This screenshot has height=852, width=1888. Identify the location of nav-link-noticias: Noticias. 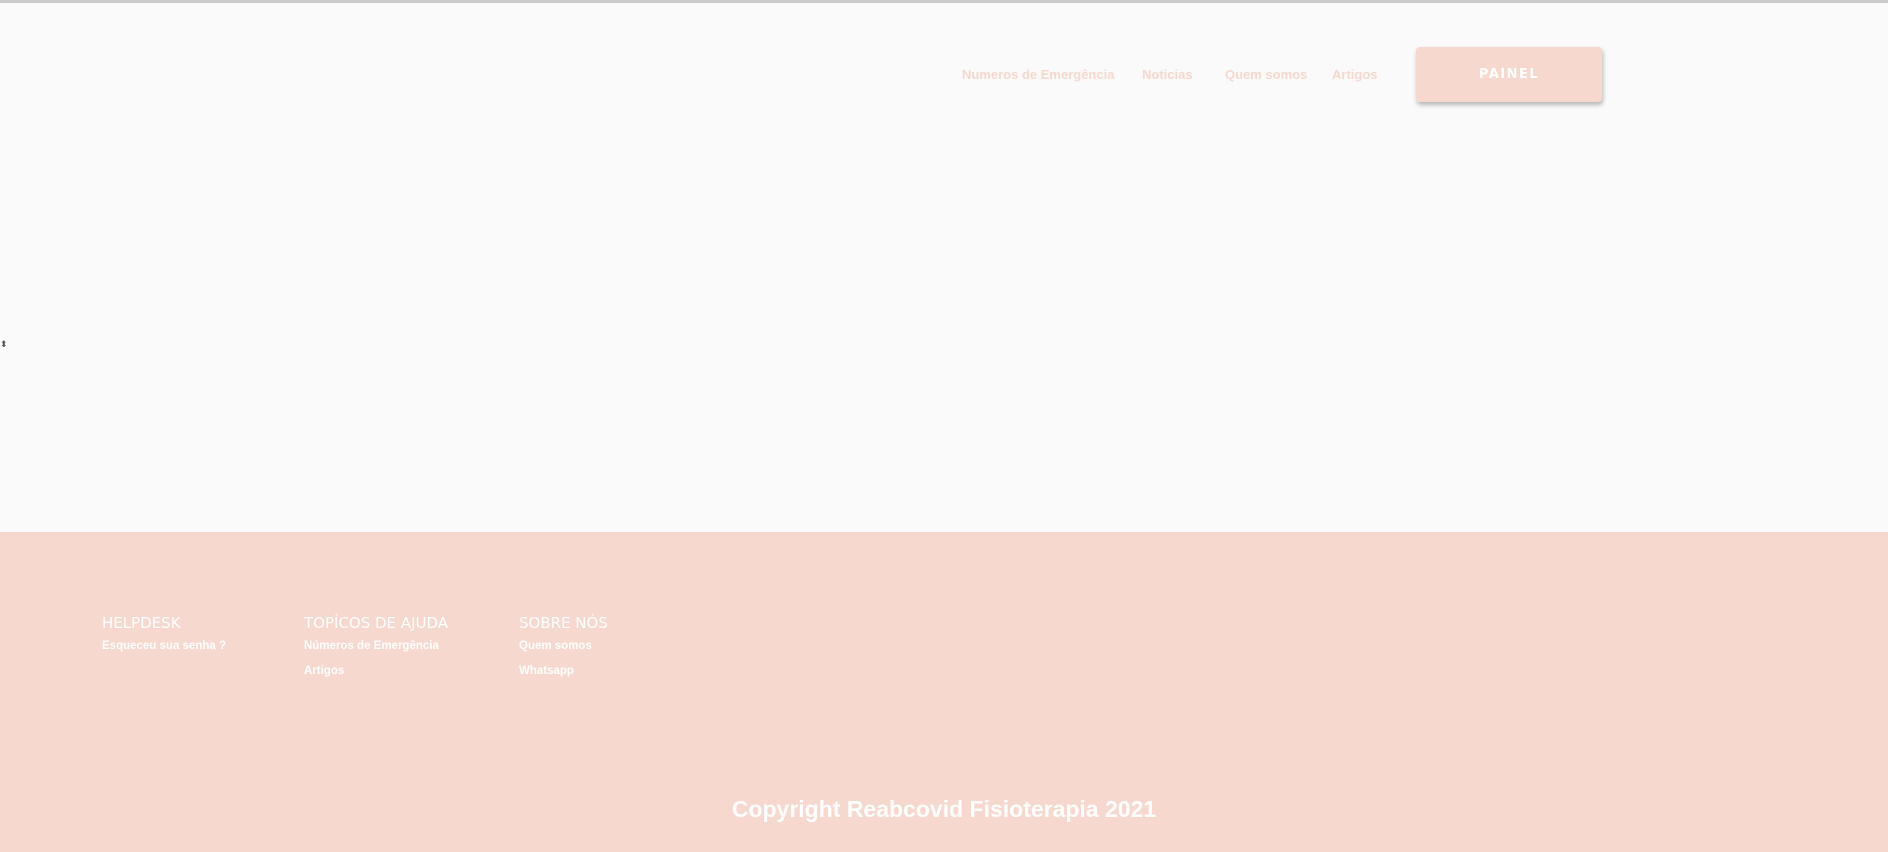
(1167, 74).